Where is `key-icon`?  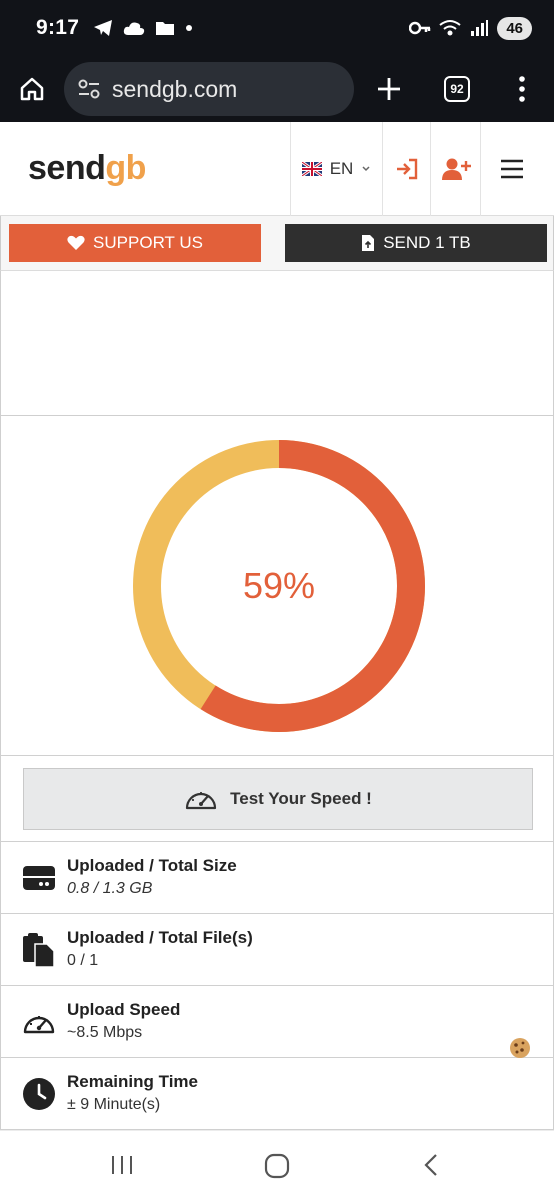
key-icon is located at coordinates (420, 28).